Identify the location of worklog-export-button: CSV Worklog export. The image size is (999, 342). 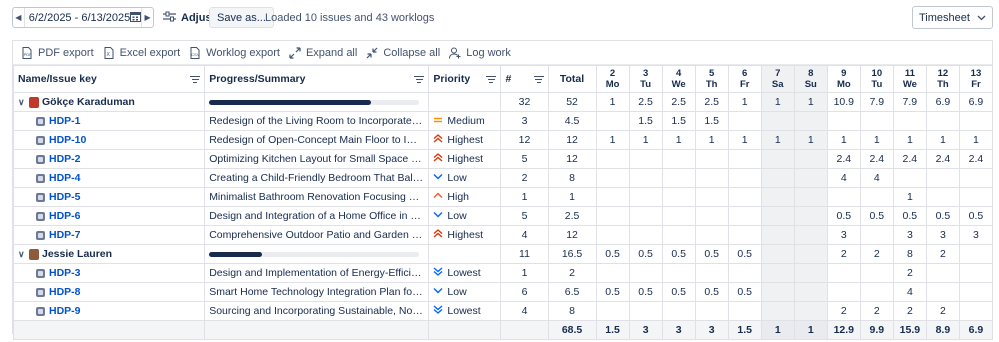
(234, 52).